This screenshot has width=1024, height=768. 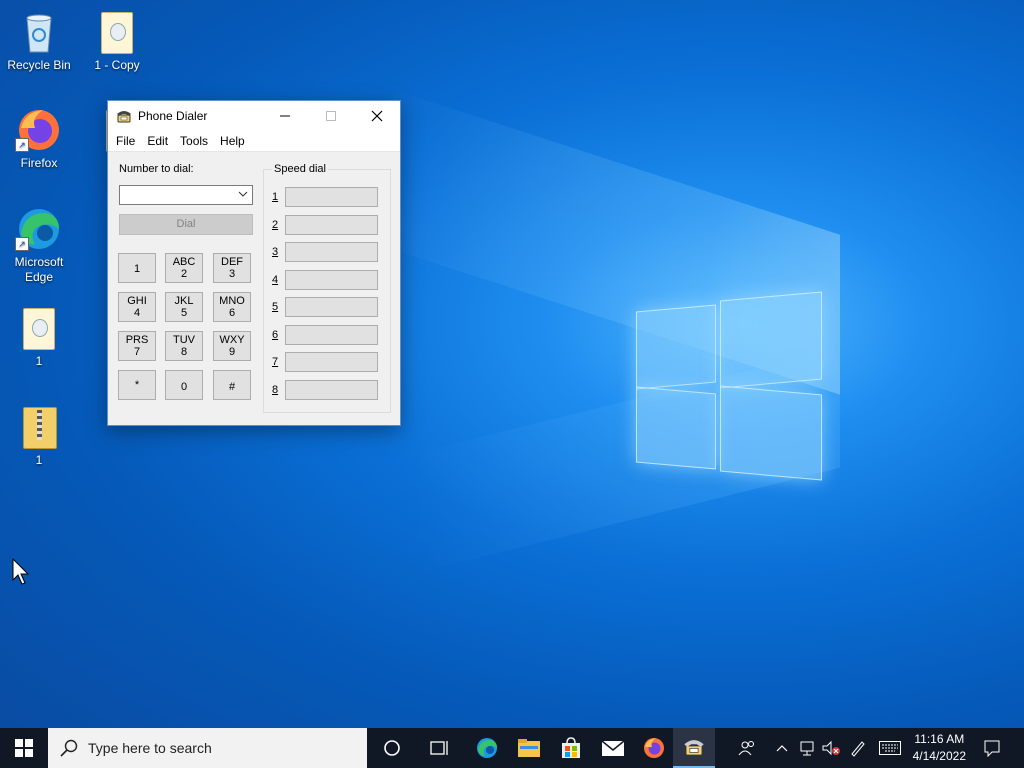 I want to click on cortana-icon, so click(x=392, y=748).